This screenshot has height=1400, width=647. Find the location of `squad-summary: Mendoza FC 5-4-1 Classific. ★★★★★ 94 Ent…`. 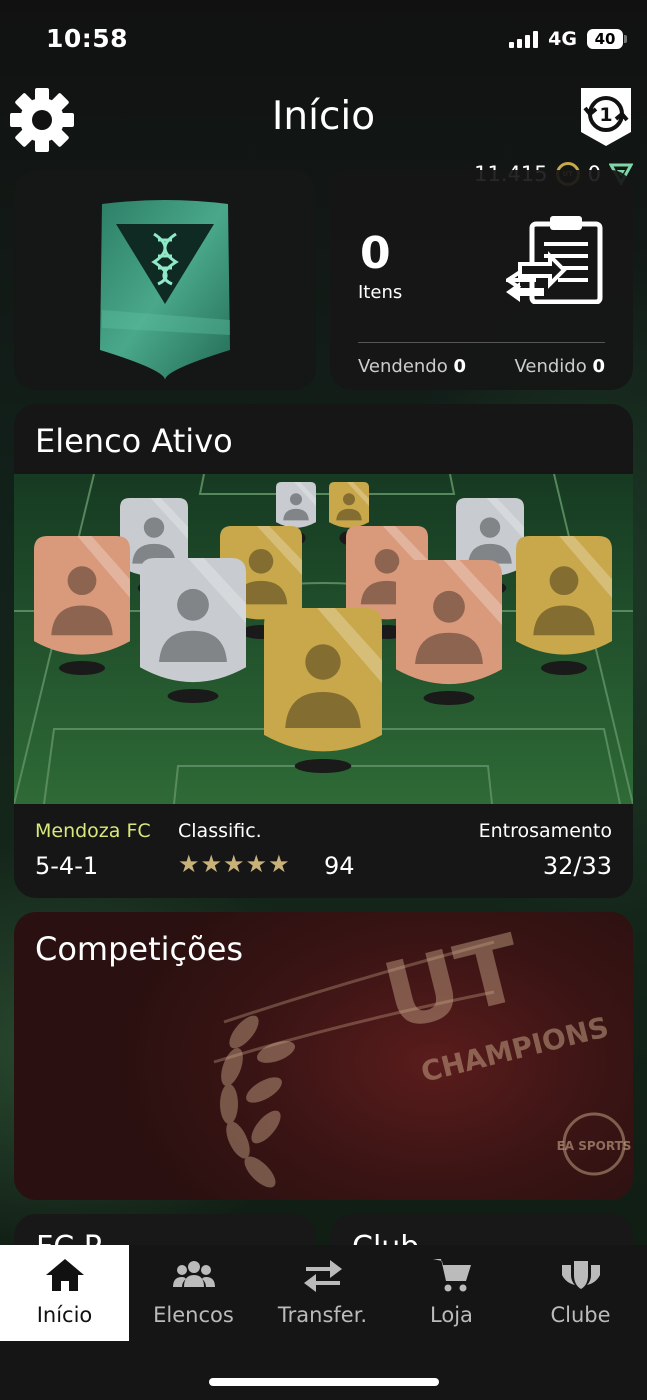

squad-summary: Mendoza FC 5-4-1 Classific. ★★★★★ 94 Ent… is located at coordinates (323, 851).